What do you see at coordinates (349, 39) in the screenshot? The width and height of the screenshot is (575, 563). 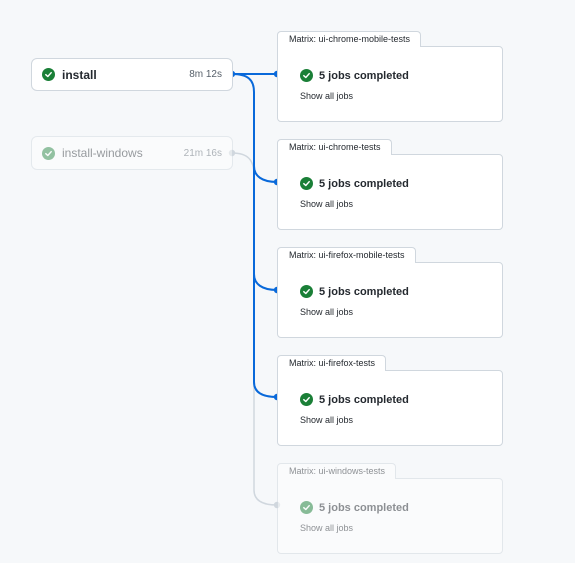 I see `matrix-label: Matrix: ui-chrome-mobile-tests` at bounding box center [349, 39].